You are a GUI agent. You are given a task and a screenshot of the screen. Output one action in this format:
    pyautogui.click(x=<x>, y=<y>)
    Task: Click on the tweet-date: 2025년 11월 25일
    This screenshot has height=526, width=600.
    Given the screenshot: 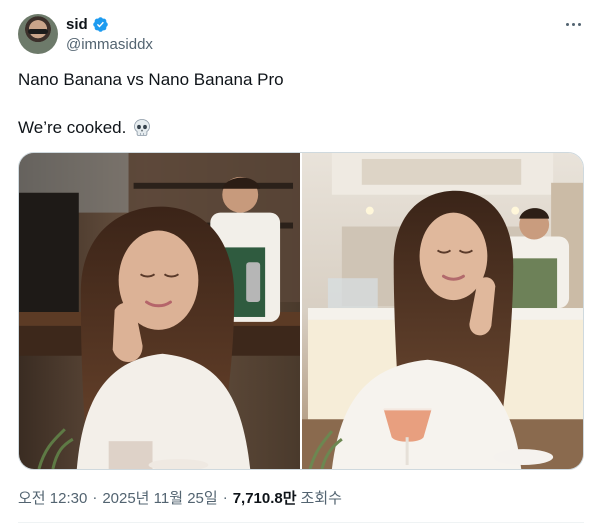 What is the action you would take?
    pyautogui.click(x=159, y=497)
    